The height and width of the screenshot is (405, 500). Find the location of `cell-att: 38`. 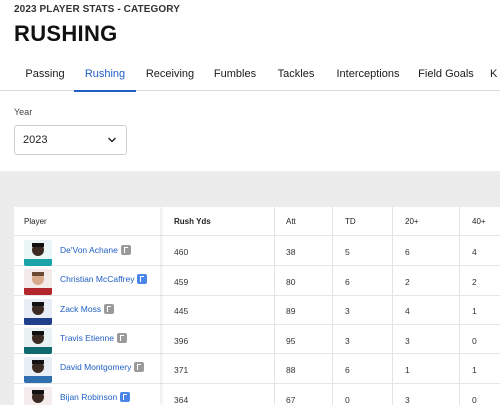

cell-att: 38 is located at coordinates (291, 252).